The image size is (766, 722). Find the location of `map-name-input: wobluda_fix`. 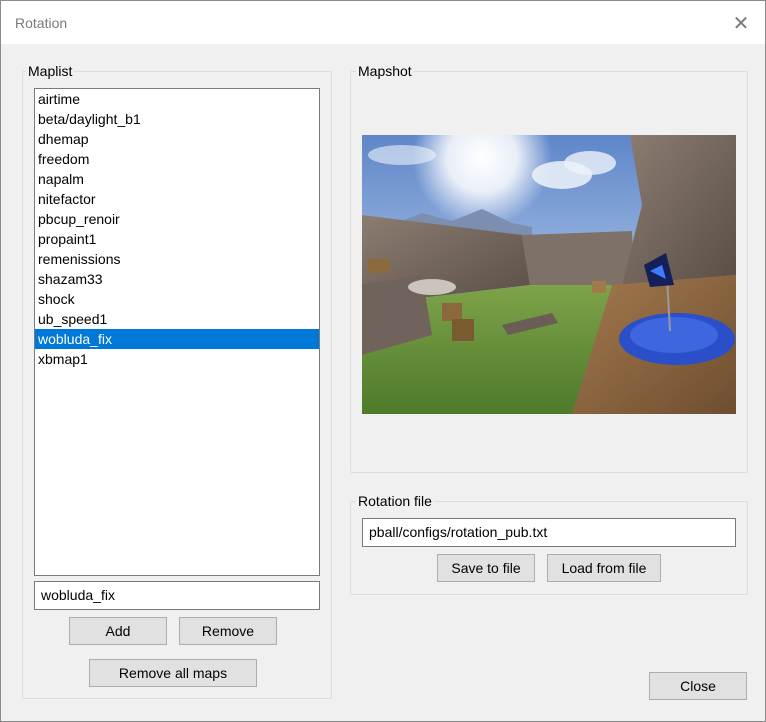

map-name-input: wobluda_fix is located at coordinates (177, 595).